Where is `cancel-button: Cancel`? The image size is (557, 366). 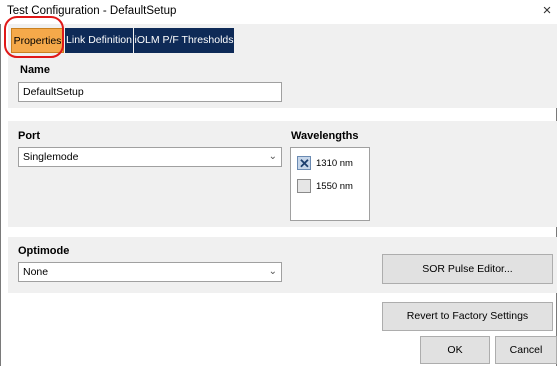
cancel-button: Cancel is located at coordinates (526, 350).